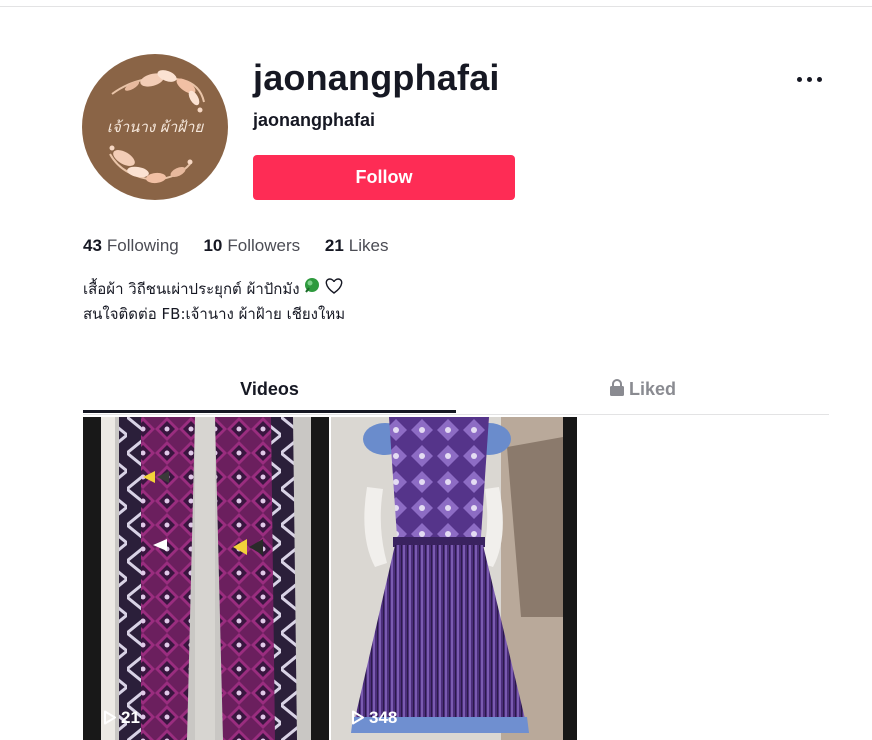 The height and width of the screenshot is (740, 872). What do you see at coordinates (810, 79) in the screenshot?
I see `more-options-icon` at bounding box center [810, 79].